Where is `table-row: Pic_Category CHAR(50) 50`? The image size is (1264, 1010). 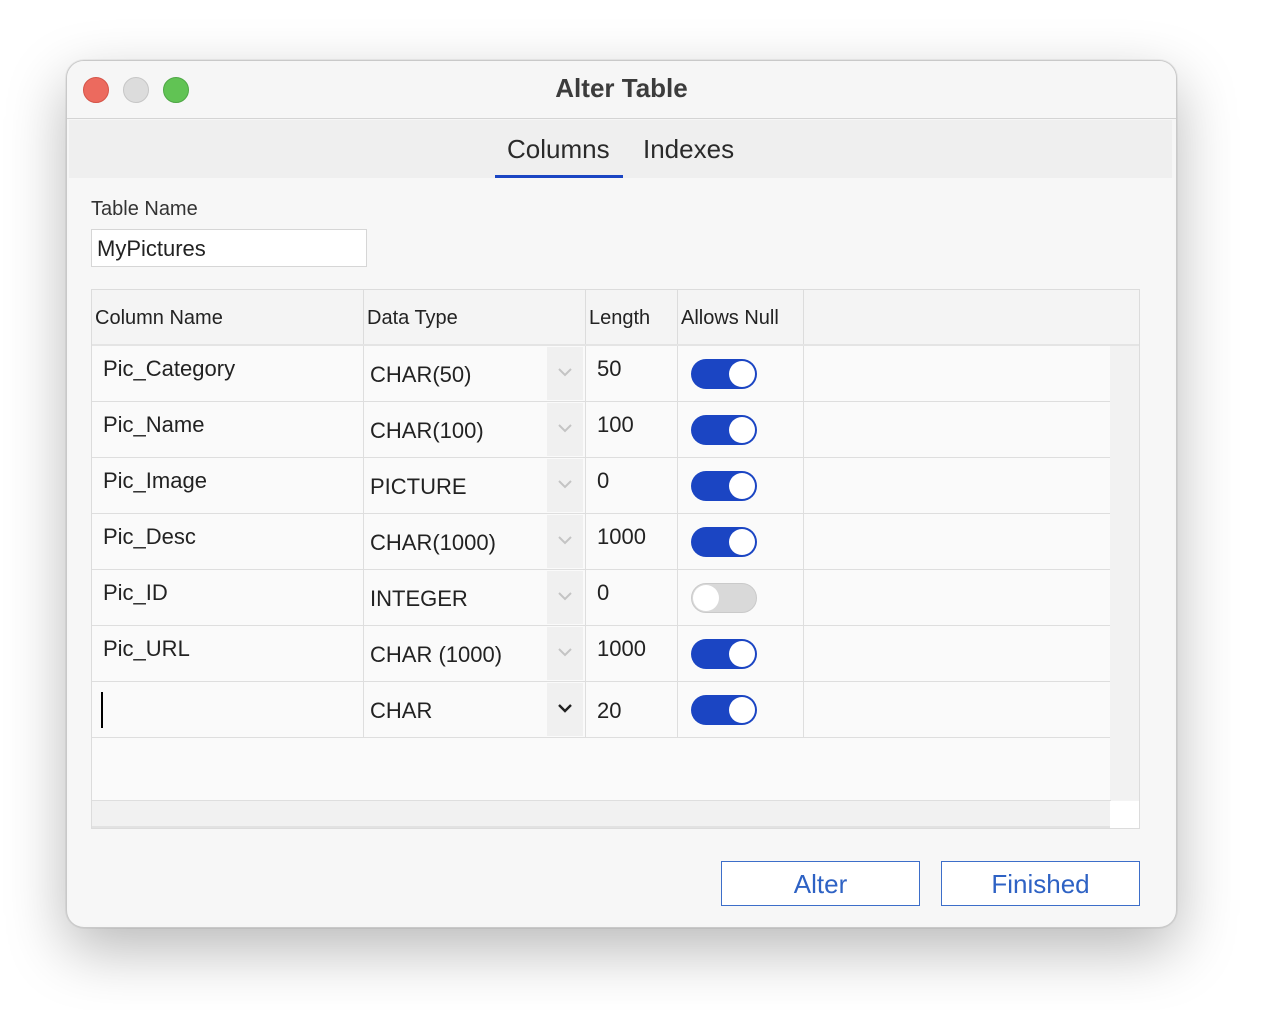 table-row: Pic_Category CHAR(50) 50 is located at coordinates (601, 374).